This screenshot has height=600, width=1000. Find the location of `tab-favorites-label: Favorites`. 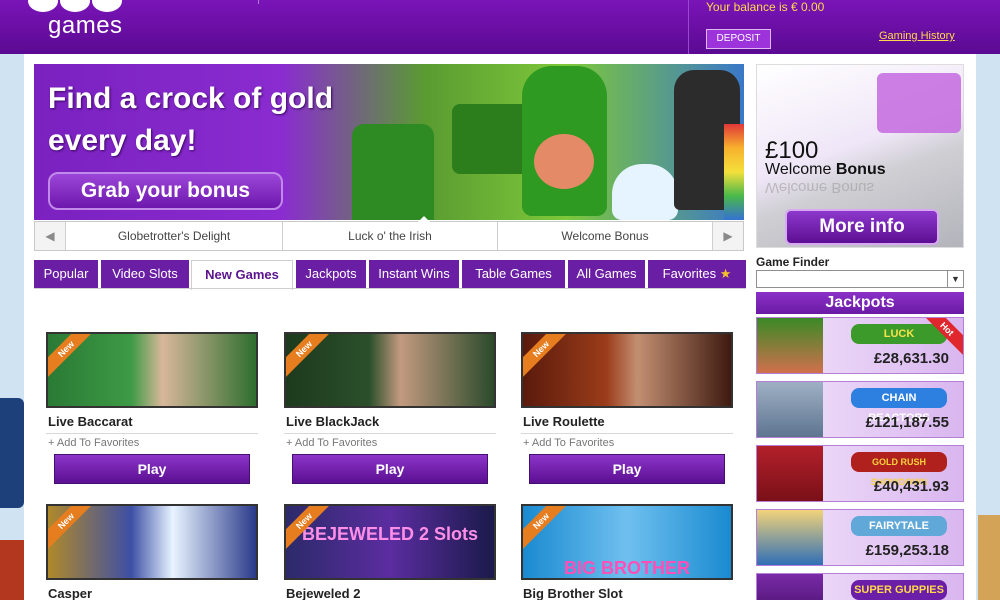

tab-favorites-label: Favorites is located at coordinates (689, 273).